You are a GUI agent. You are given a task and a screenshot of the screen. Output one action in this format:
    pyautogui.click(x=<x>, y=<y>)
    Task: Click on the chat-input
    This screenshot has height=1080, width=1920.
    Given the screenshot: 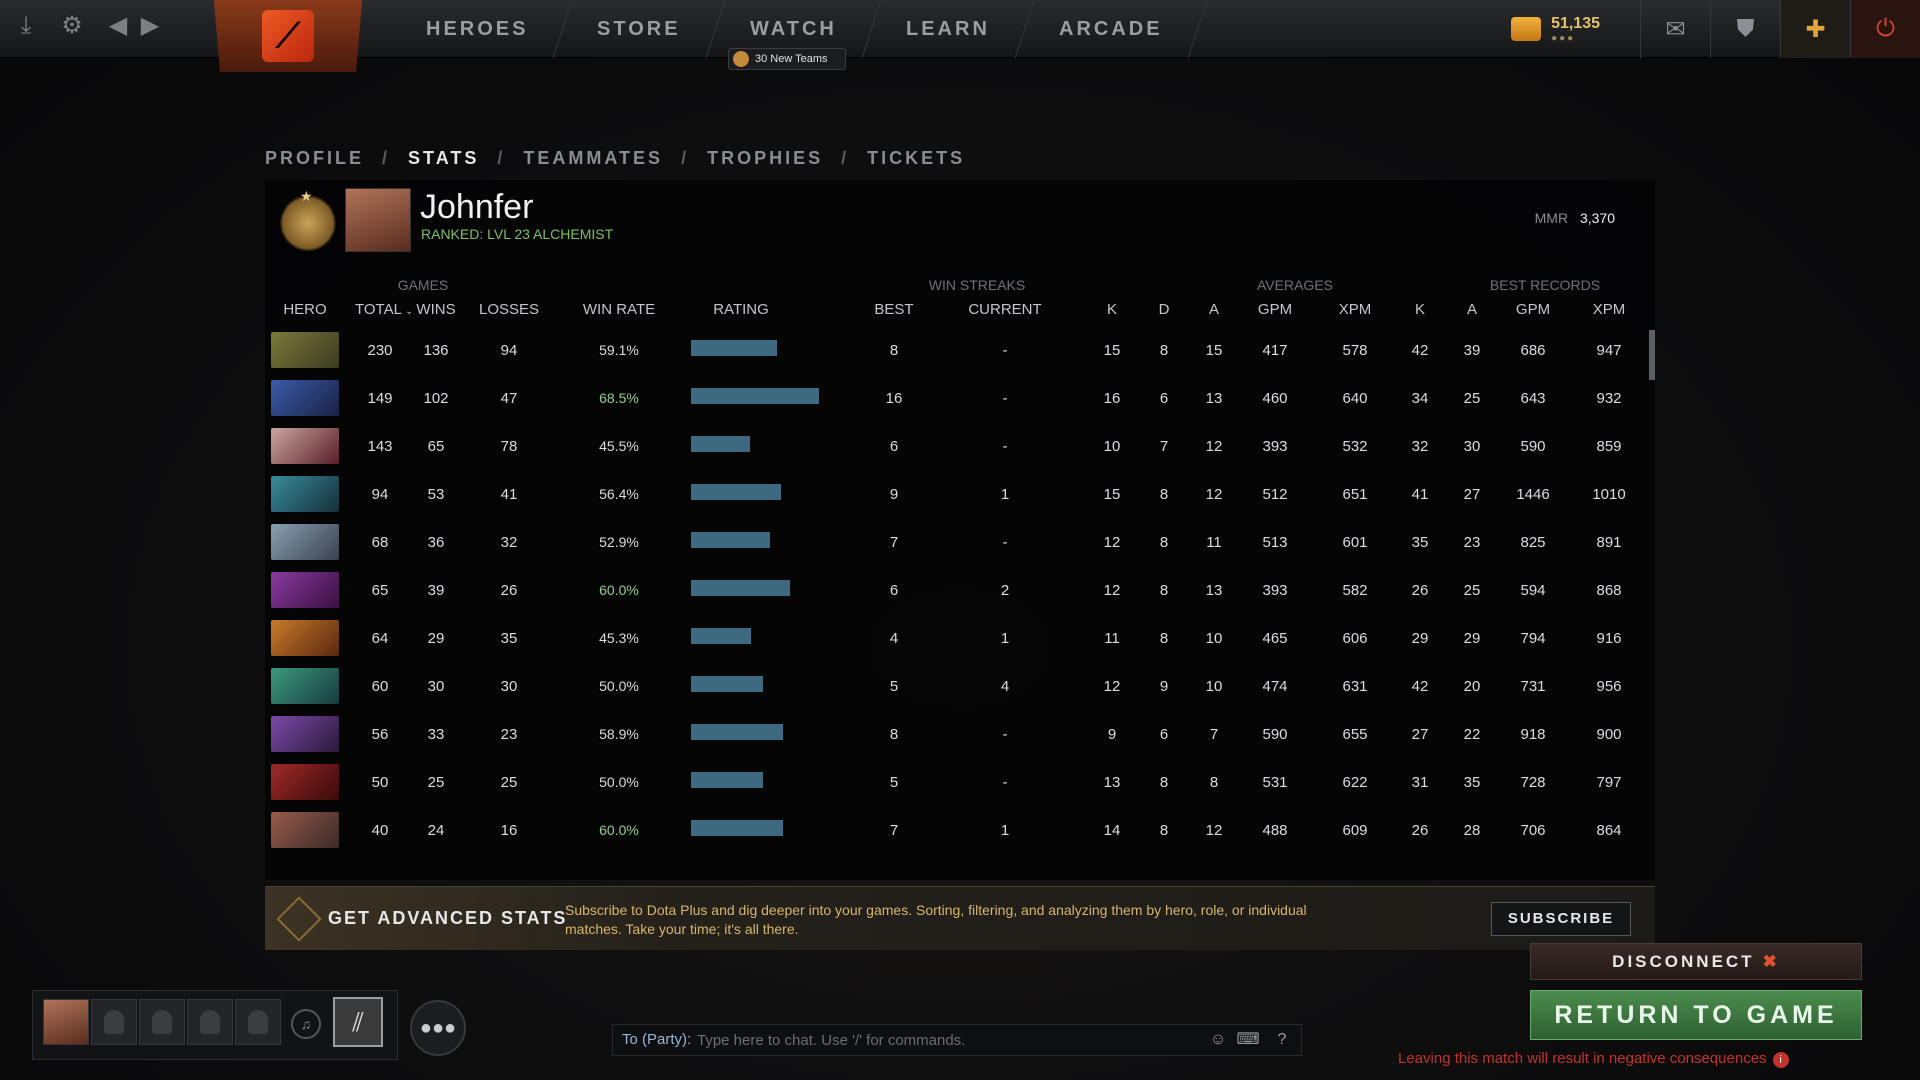 What is the action you would take?
    pyautogui.click(x=947, y=1040)
    